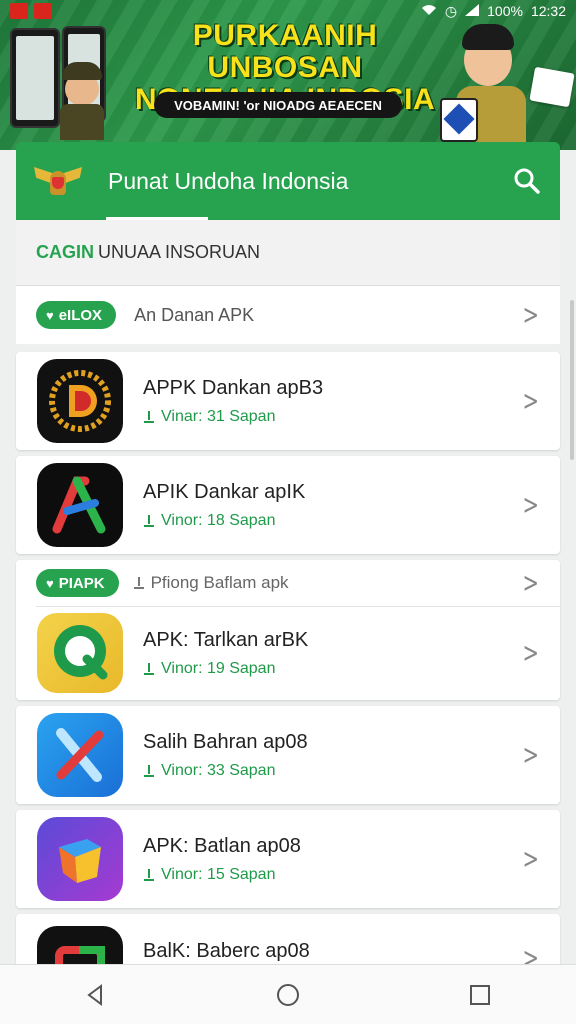  I want to click on recents-button, so click(480, 994).